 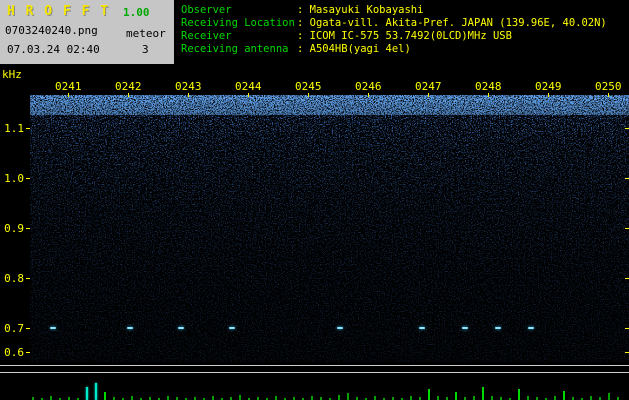 What do you see at coordinates (548, 86) in the screenshot?
I see `time-tick-label: 0249` at bounding box center [548, 86].